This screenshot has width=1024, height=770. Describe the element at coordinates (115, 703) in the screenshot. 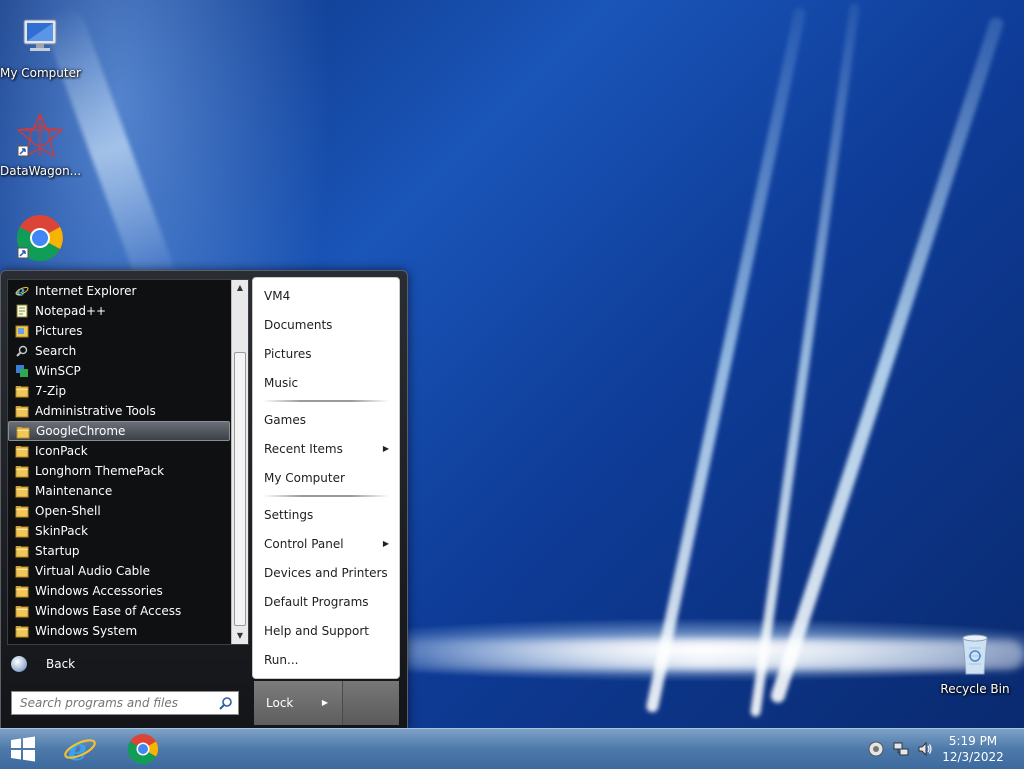

I see `search-input` at that location.